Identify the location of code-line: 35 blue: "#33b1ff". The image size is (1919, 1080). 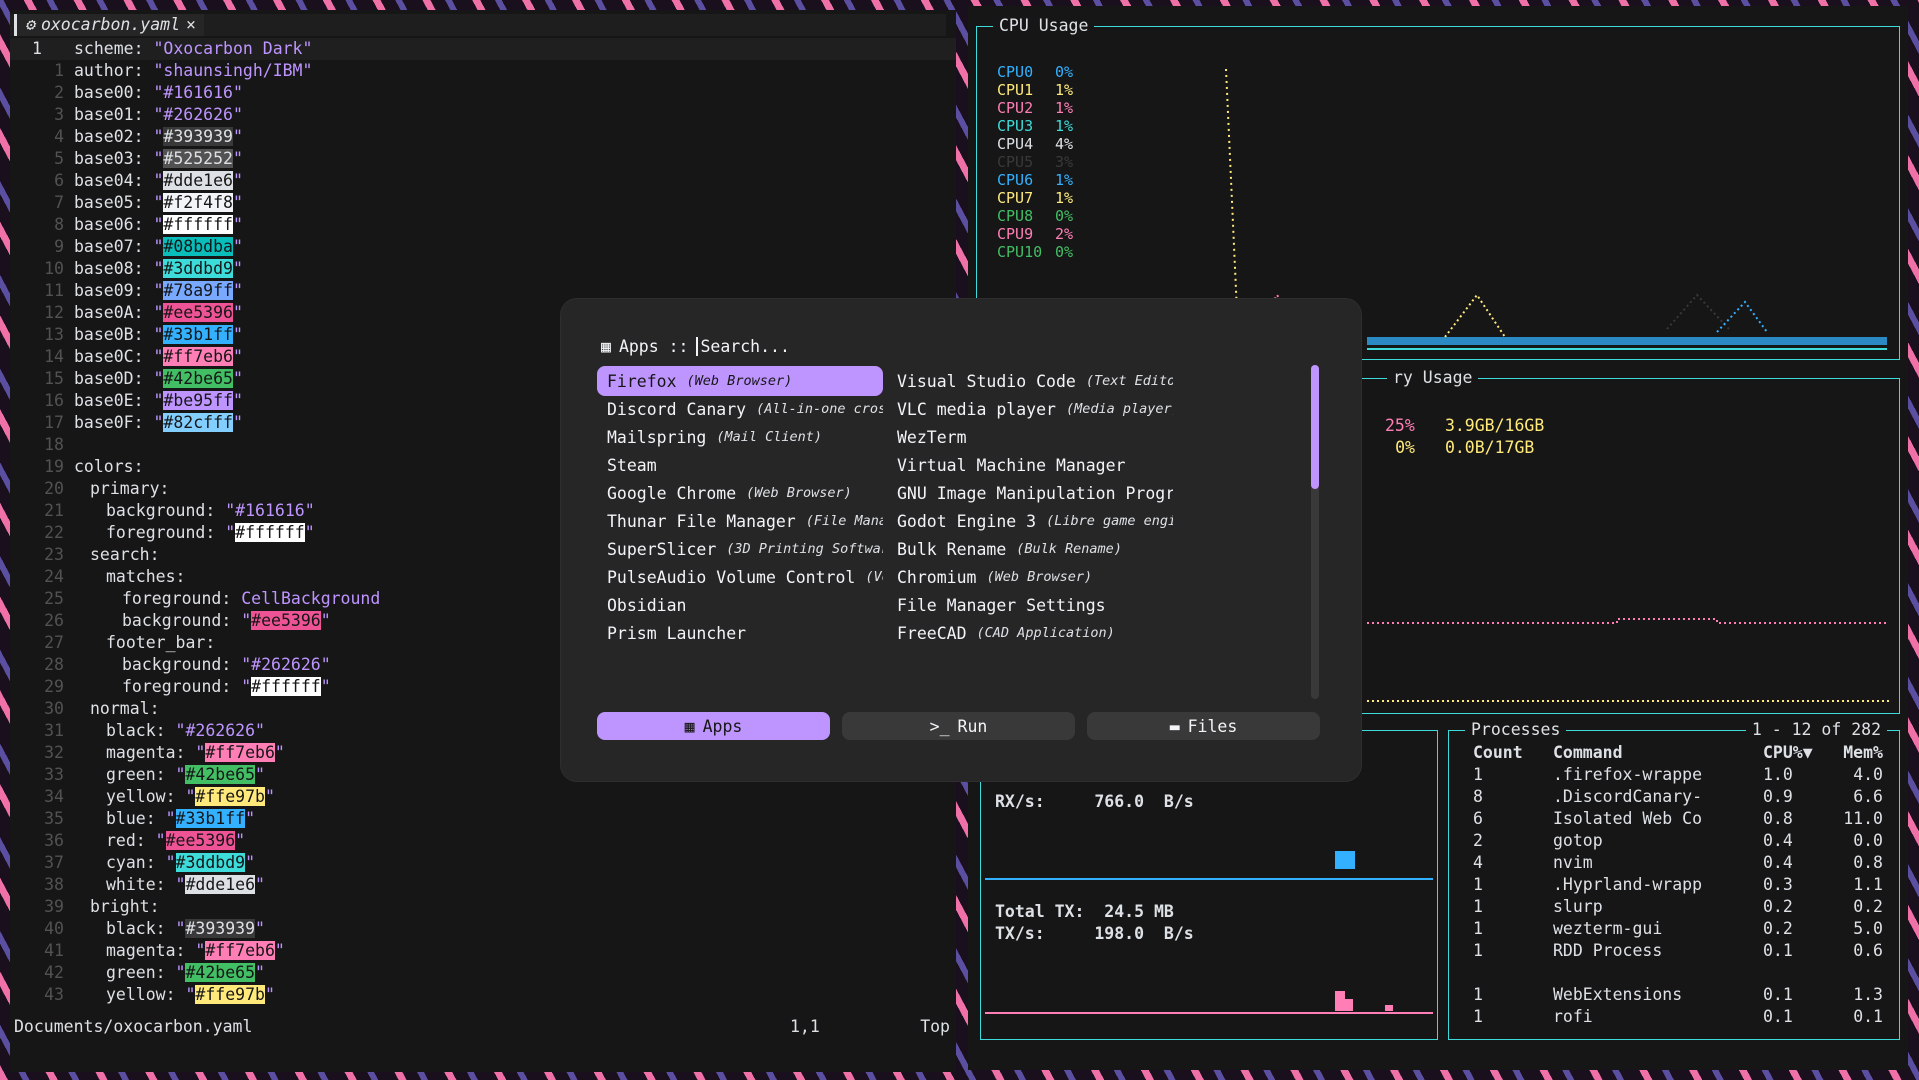
(483, 819).